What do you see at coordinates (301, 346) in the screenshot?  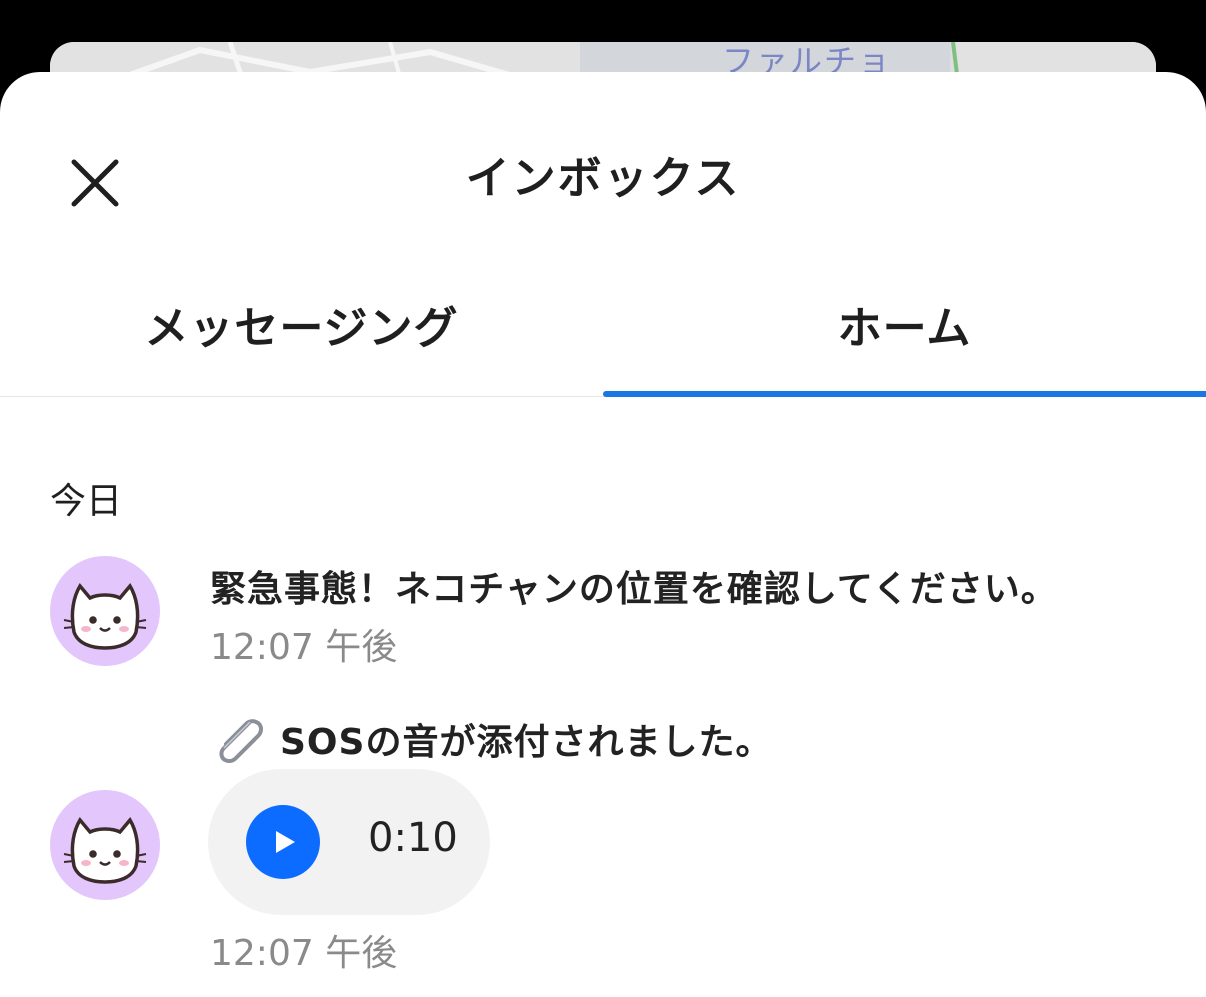 I see `tab-messaging: メッセージング` at bounding box center [301, 346].